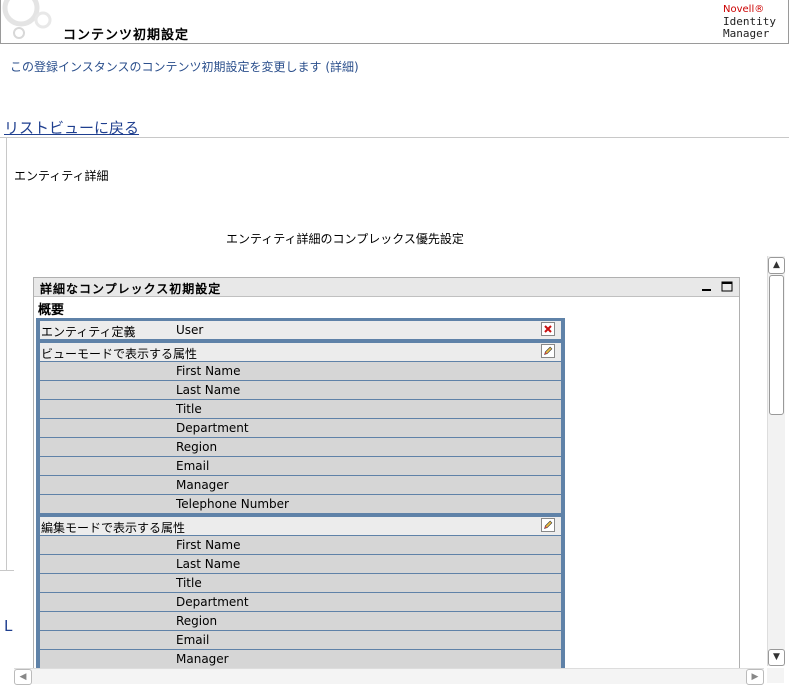 The image size is (789, 685). I want to click on scroll-left-icon: ◀, so click(23, 677).